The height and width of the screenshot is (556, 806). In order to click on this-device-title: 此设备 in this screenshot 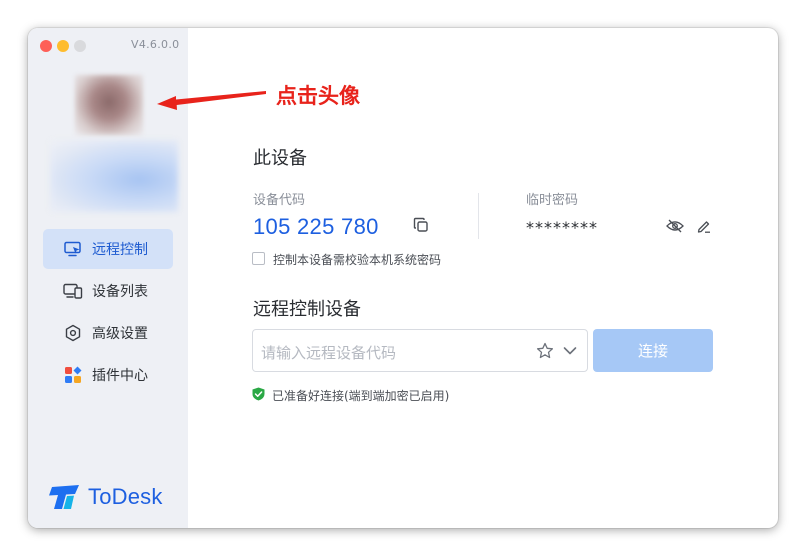, I will do `click(280, 158)`.